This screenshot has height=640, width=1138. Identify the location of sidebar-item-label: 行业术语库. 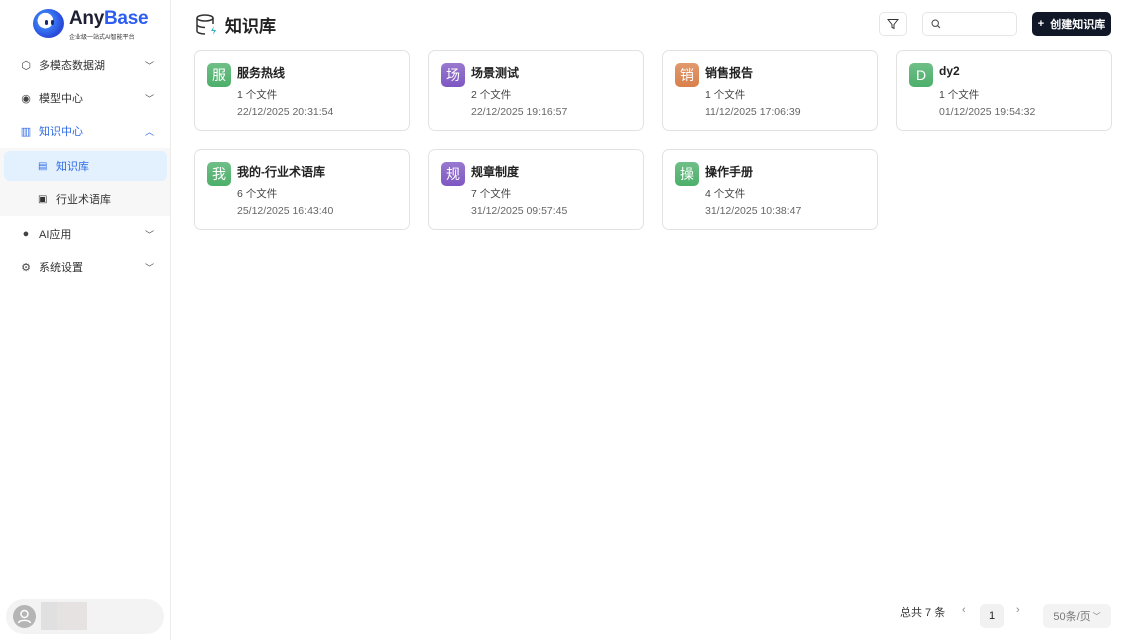
(83, 200).